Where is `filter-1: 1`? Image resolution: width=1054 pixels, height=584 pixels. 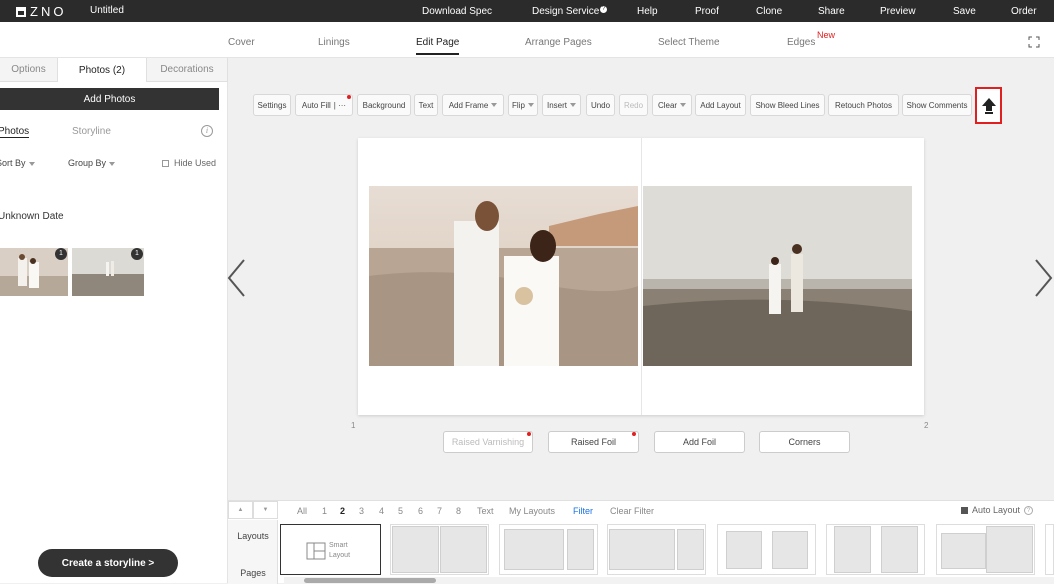
filter-1: 1 is located at coordinates (324, 511).